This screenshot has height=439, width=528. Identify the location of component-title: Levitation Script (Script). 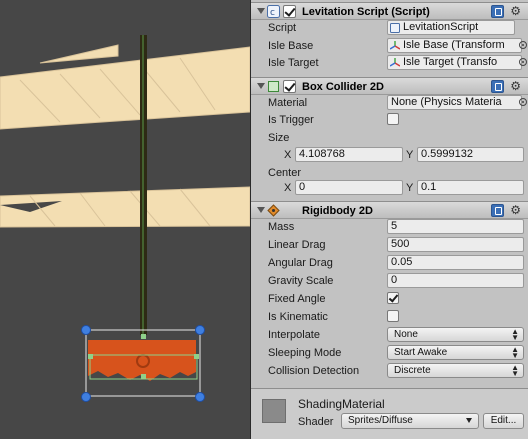
(366, 12).